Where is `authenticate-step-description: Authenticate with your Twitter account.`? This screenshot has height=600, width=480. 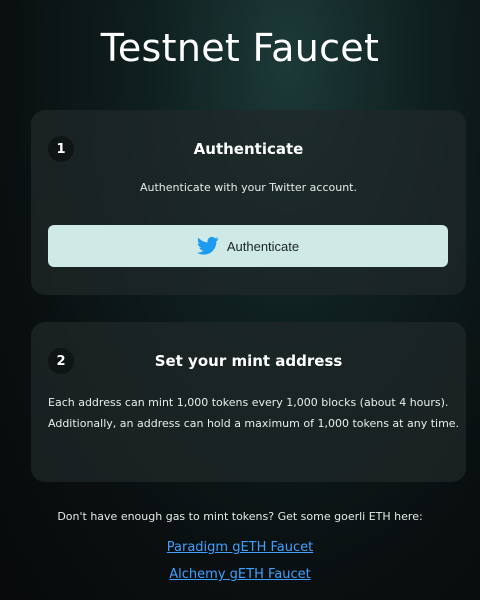
authenticate-step-description: Authenticate with your Twitter account. is located at coordinates (248, 187).